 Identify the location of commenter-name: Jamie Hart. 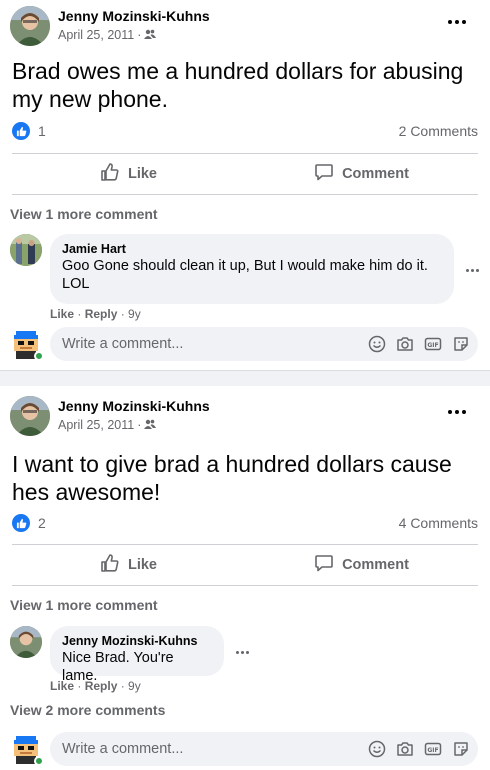
(252, 249).